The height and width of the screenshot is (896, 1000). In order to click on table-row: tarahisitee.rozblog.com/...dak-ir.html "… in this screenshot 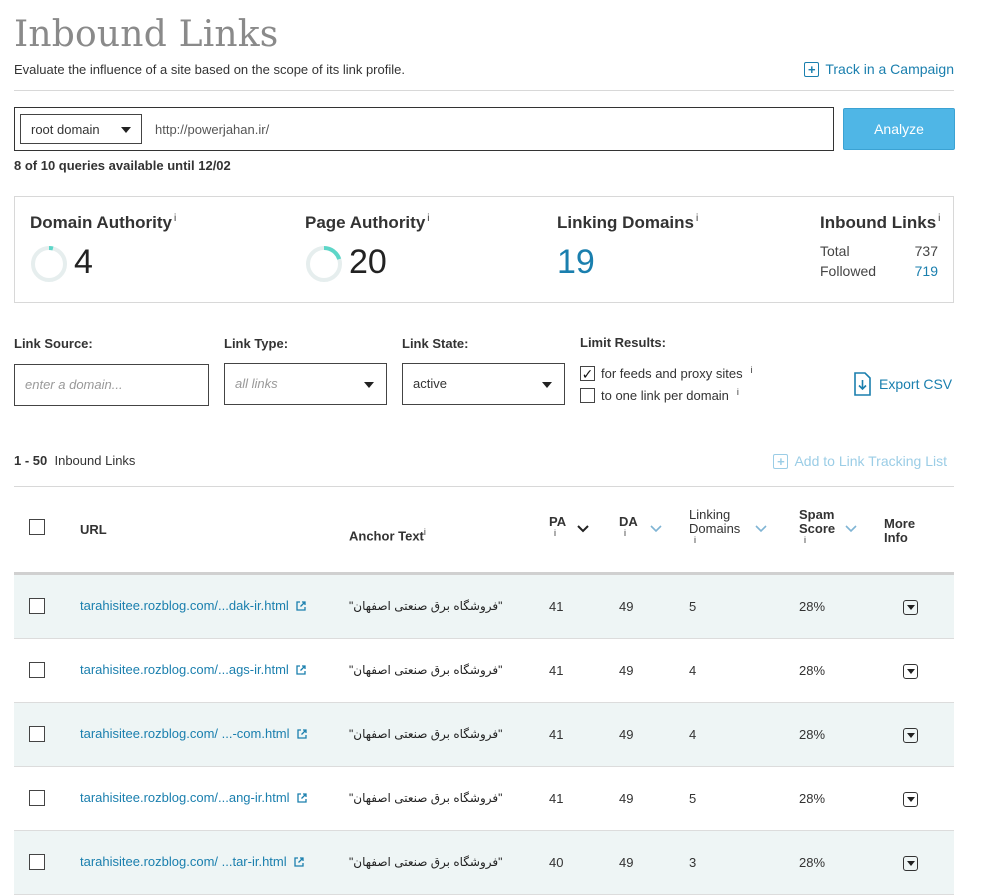, I will do `click(484, 607)`.